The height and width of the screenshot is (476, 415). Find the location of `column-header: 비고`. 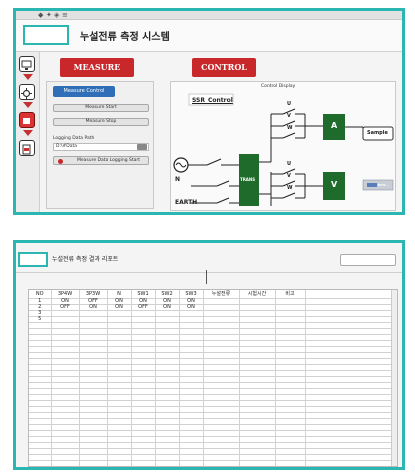

column-header: 비고 is located at coordinates (290, 294).